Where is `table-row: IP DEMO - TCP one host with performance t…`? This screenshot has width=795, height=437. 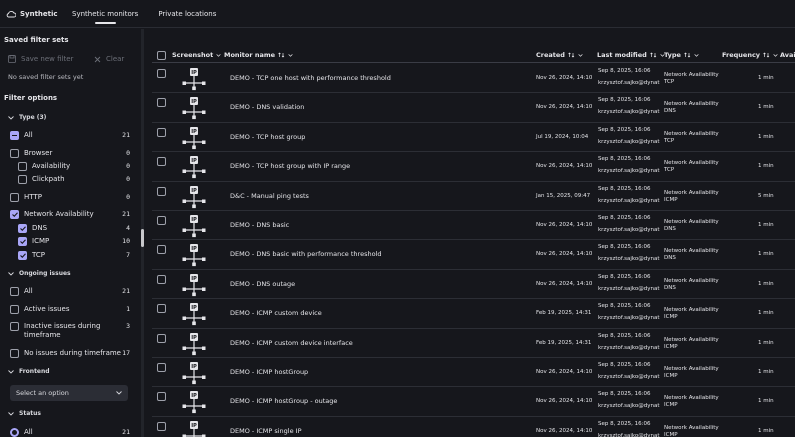 table-row: IP DEMO - TCP one host with performance t… is located at coordinates (473, 79).